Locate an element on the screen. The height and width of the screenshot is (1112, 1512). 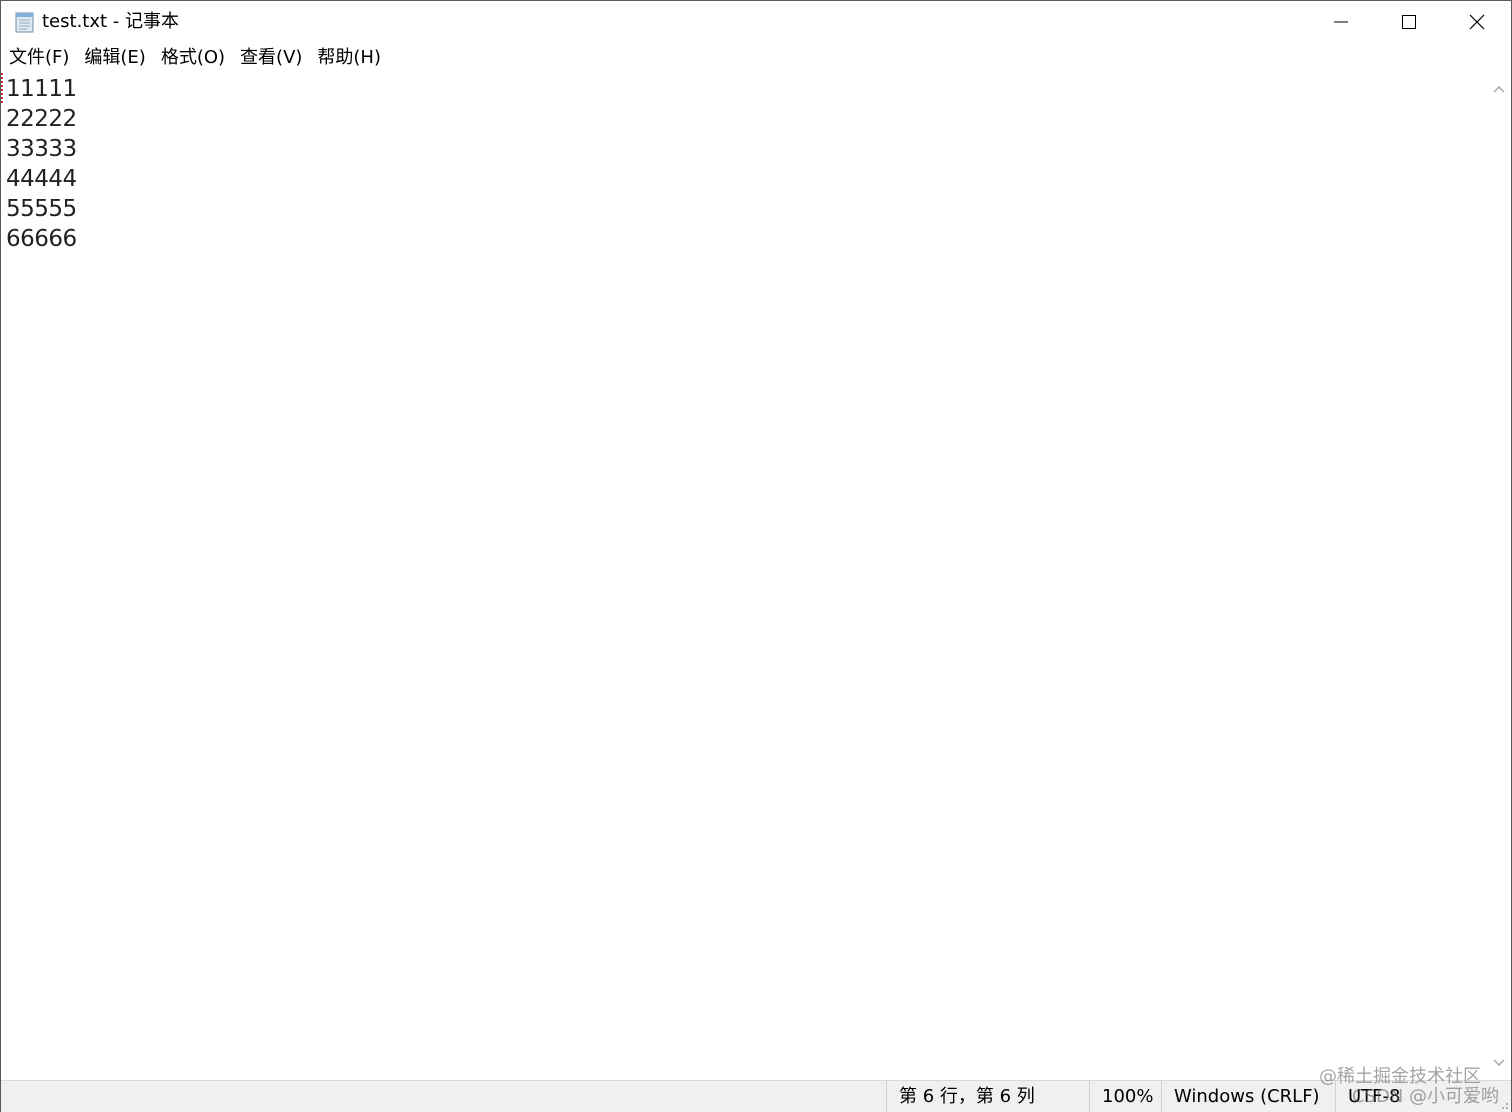
maximize-icon is located at coordinates (1409, 22).